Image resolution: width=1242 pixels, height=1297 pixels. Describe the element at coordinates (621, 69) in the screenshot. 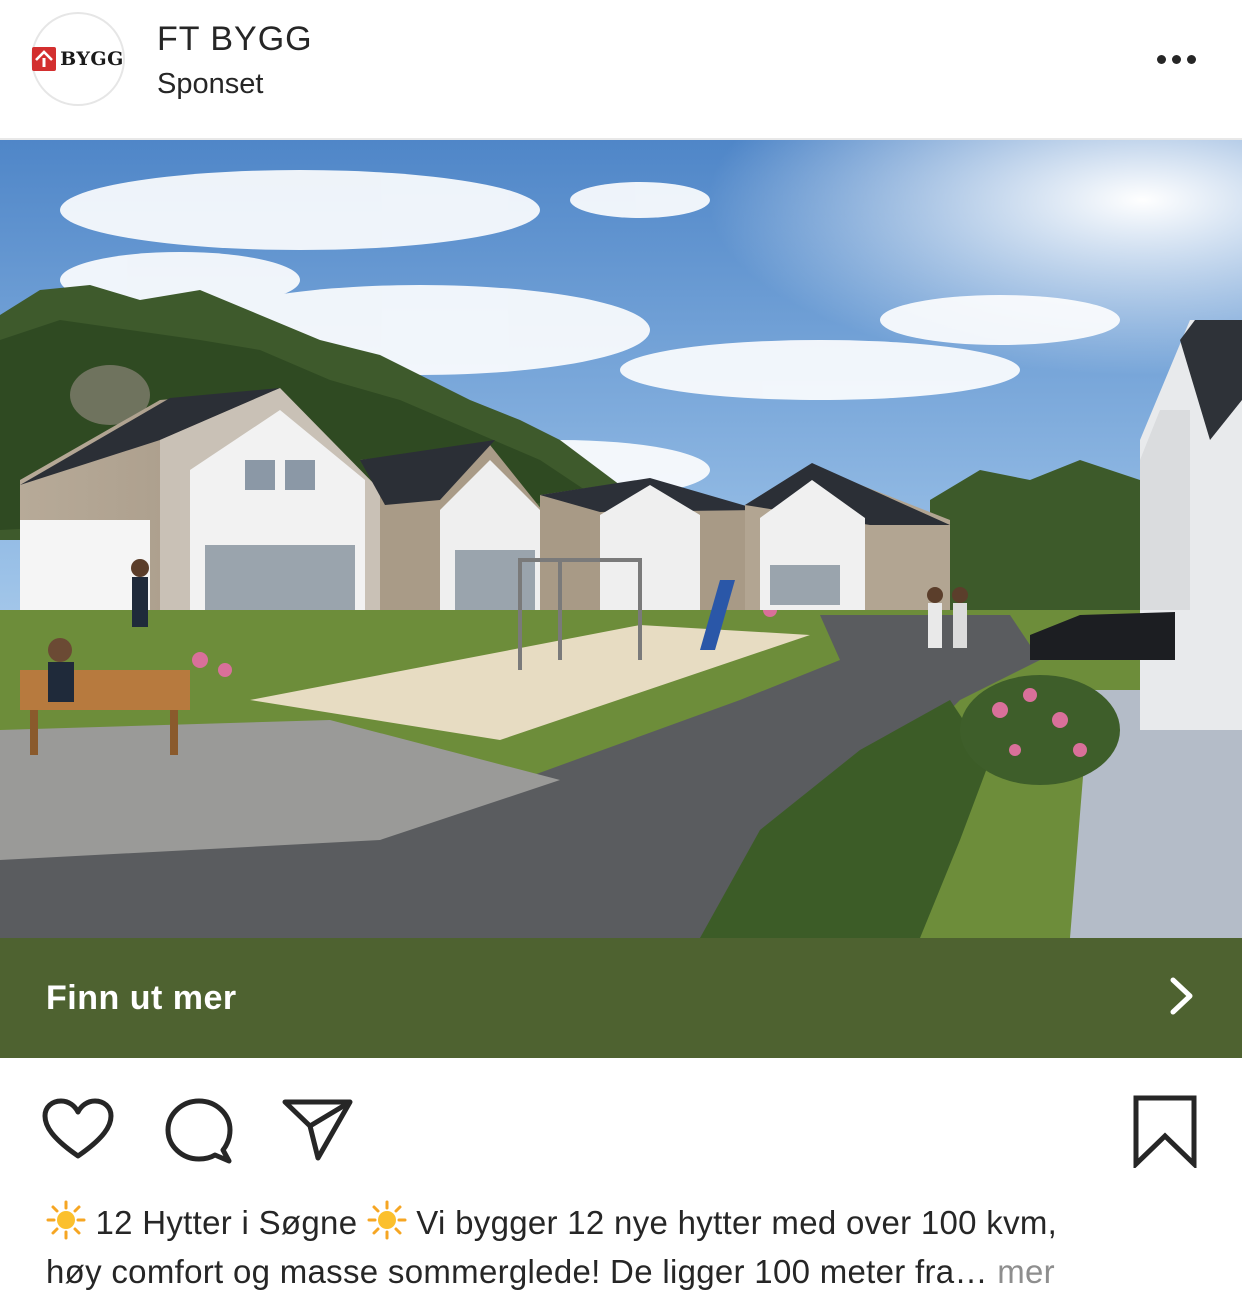

I see `post-header: BYGG FT BYGG Sponset` at that location.